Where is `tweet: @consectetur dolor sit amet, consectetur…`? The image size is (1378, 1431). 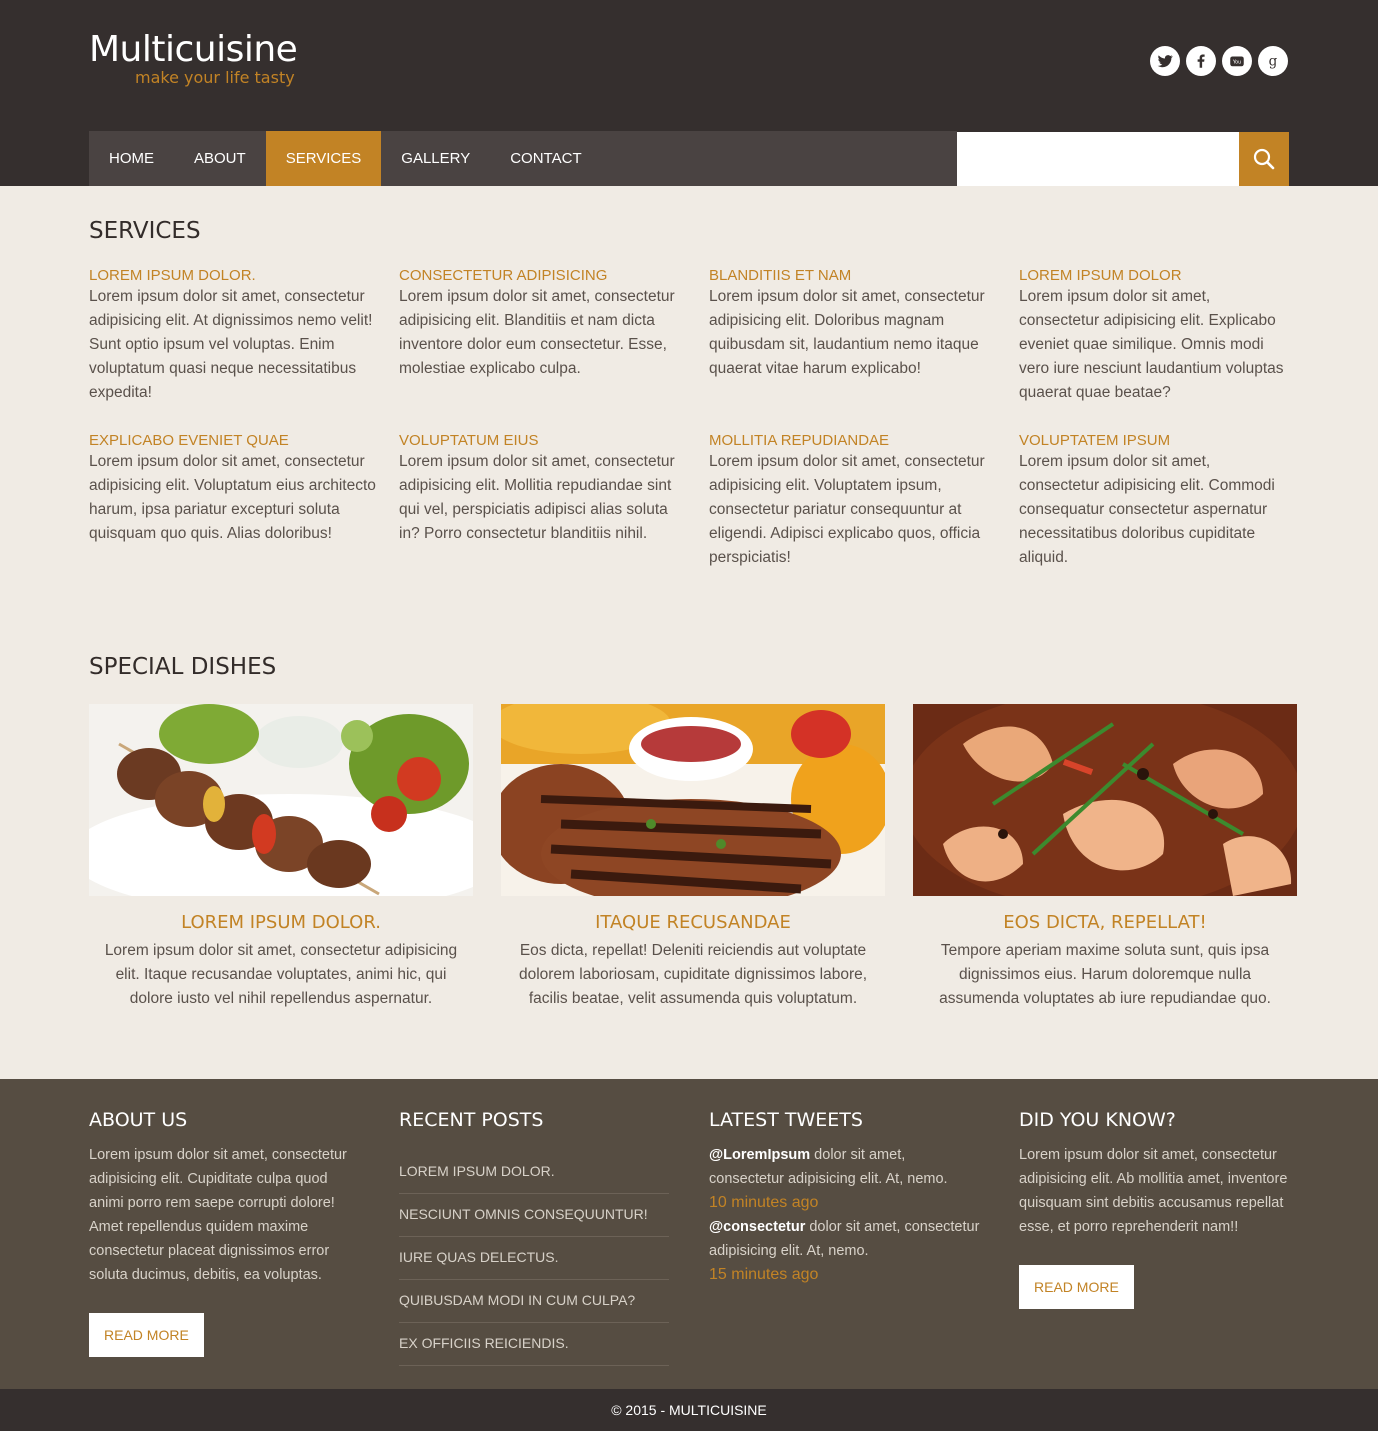 tweet: @consectetur dolor sit amet, consectetur… is located at coordinates (845, 1251).